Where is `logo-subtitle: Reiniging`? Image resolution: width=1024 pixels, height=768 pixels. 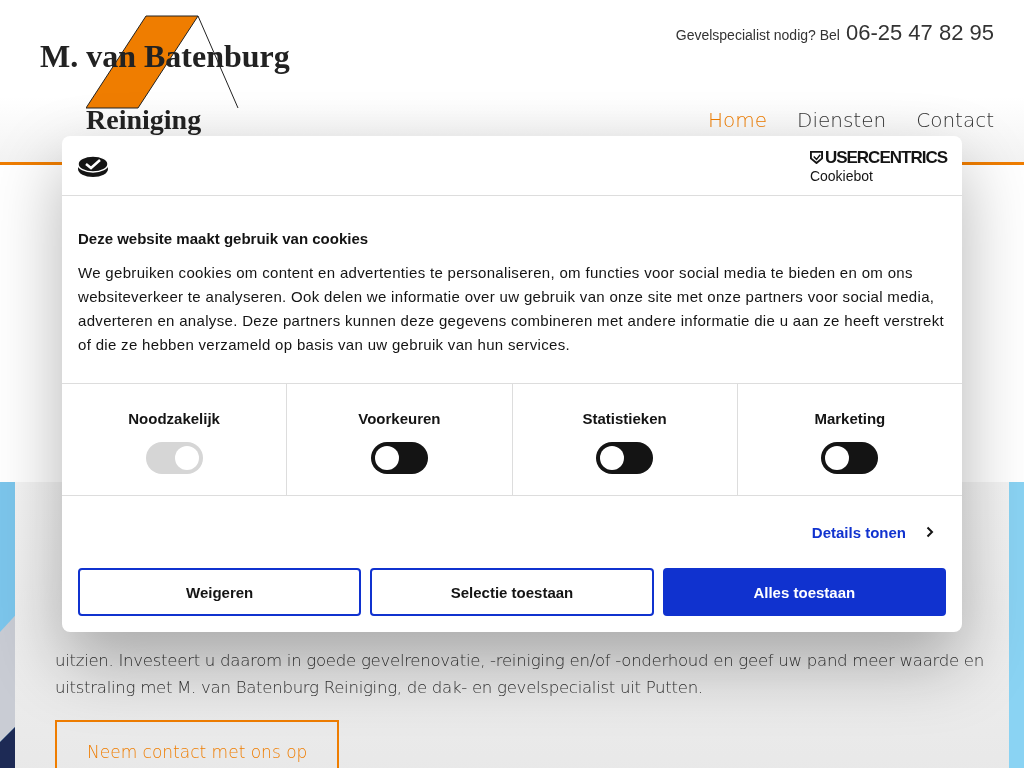 logo-subtitle: Reiniging is located at coordinates (144, 120).